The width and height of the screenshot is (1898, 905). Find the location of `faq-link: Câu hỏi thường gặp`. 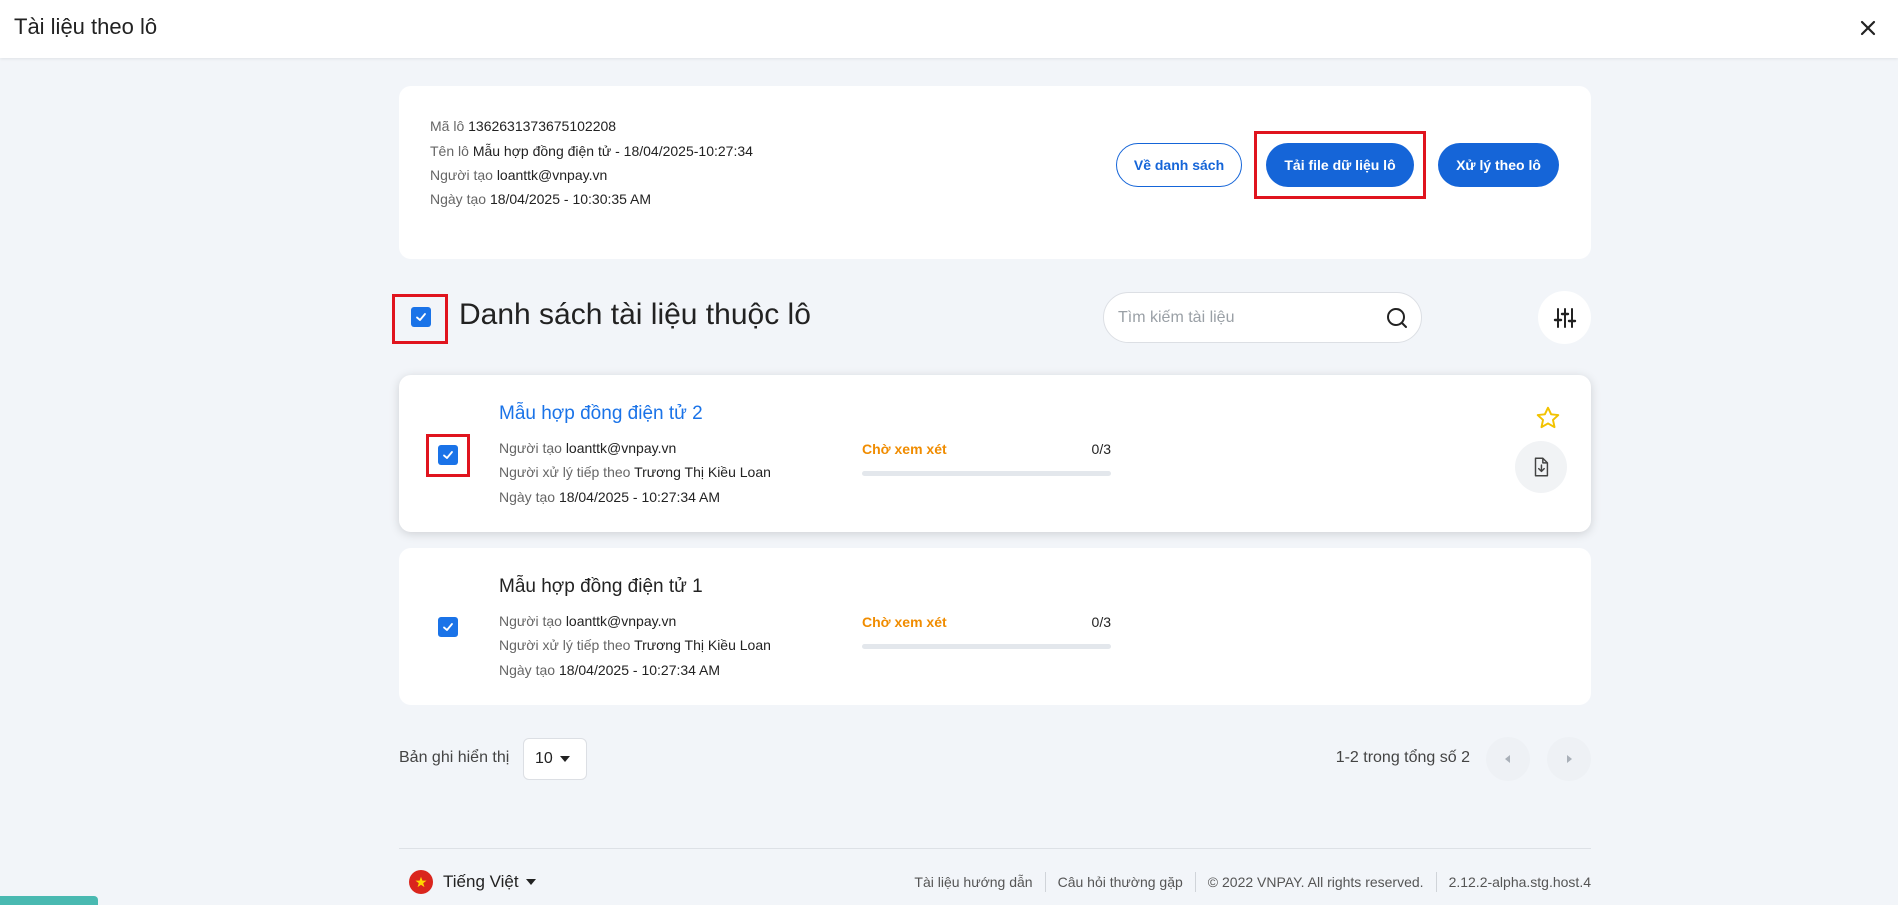

faq-link: Câu hỏi thường gặp is located at coordinates (1120, 882).